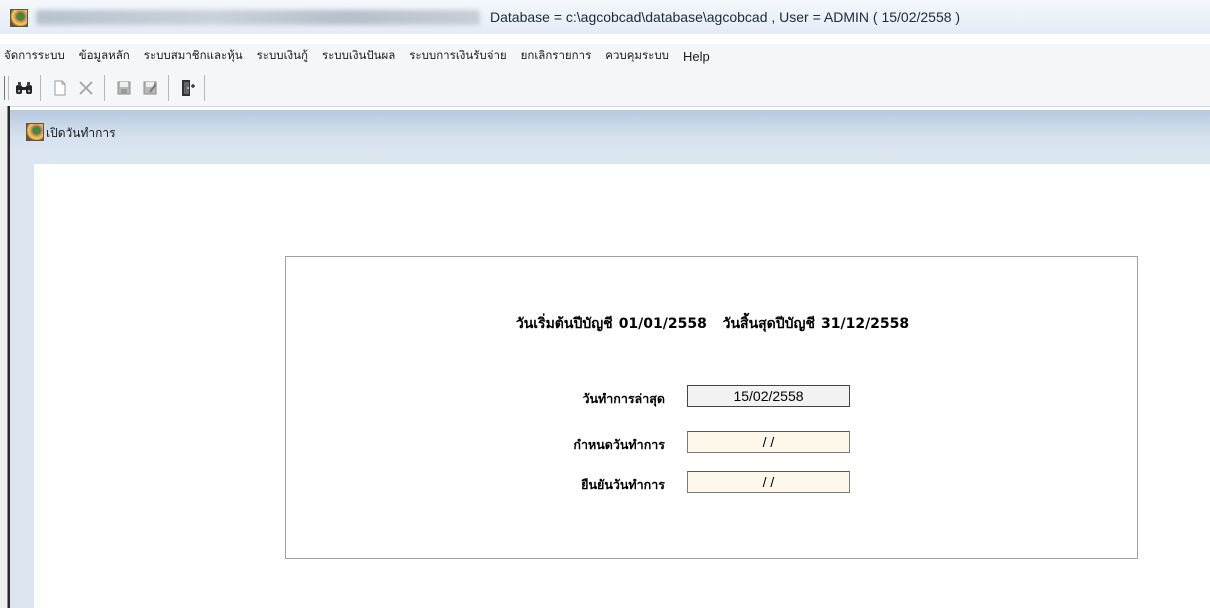 The width and height of the screenshot is (1210, 608). Describe the element at coordinates (22, 386) in the screenshot. I see `child-frame-left` at that location.